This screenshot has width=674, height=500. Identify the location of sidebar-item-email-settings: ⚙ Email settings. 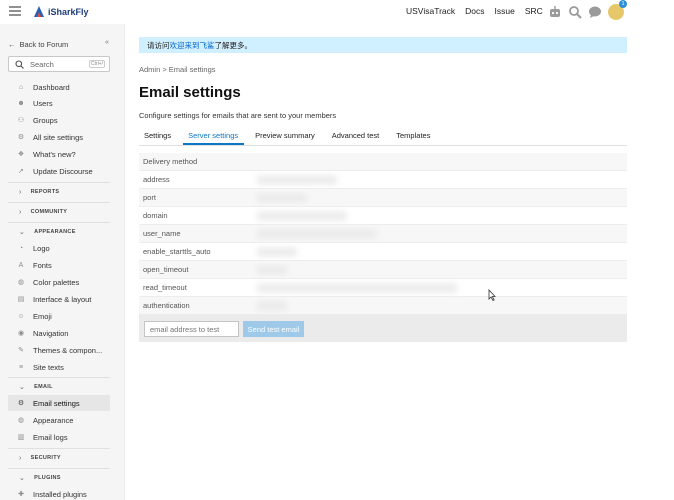
(59, 403).